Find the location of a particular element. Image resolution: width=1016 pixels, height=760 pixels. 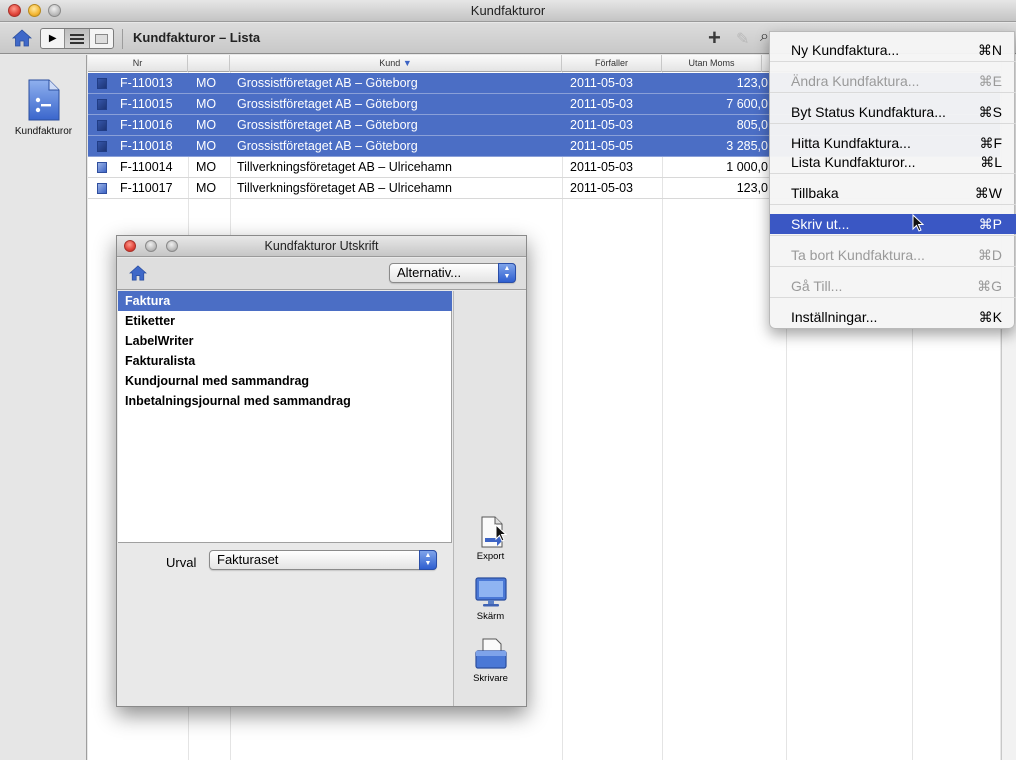

window-titlebar: Kundfakturor is located at coordinates (508, 11).